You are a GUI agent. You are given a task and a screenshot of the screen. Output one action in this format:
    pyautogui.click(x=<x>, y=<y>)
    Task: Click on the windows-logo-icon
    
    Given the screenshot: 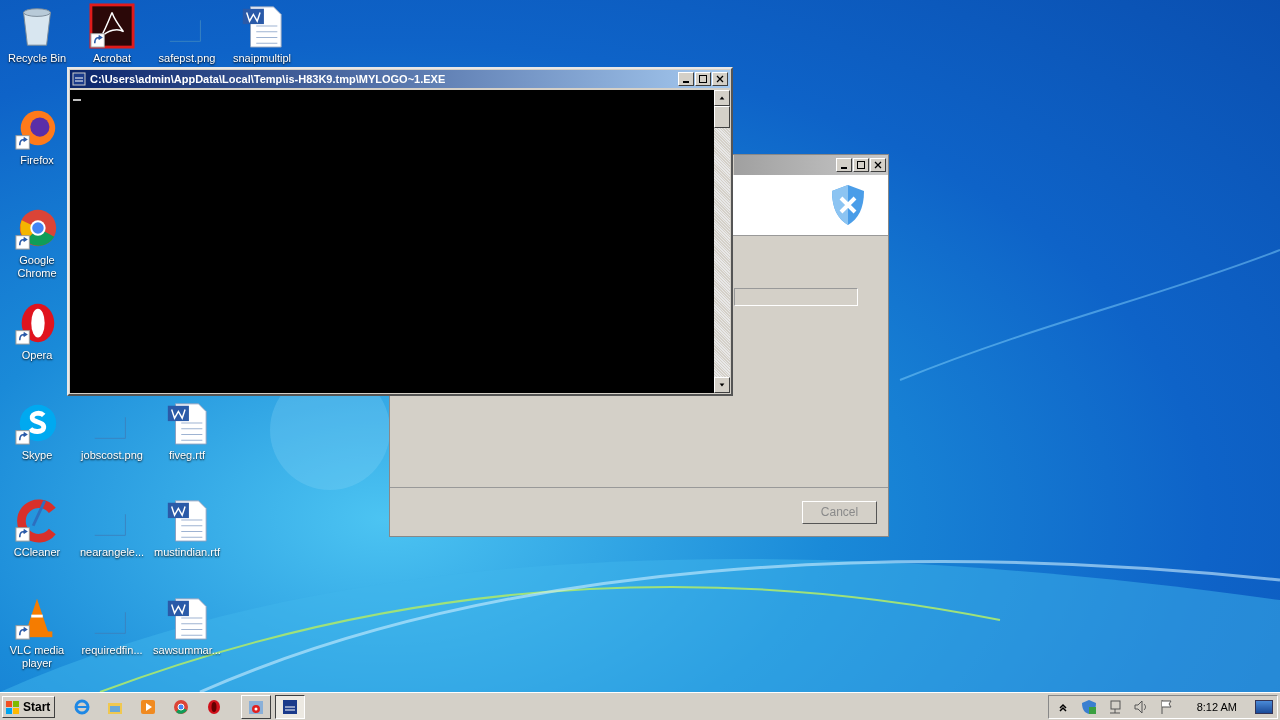 What is the action you would take?
    pyautogui.click(x=13, y=706)
    